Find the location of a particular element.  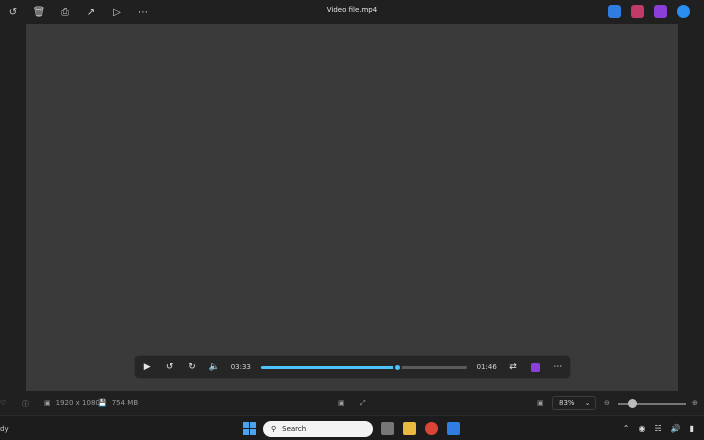

zoom-in-icon: ⊕ is located at coordinates (695, 403).